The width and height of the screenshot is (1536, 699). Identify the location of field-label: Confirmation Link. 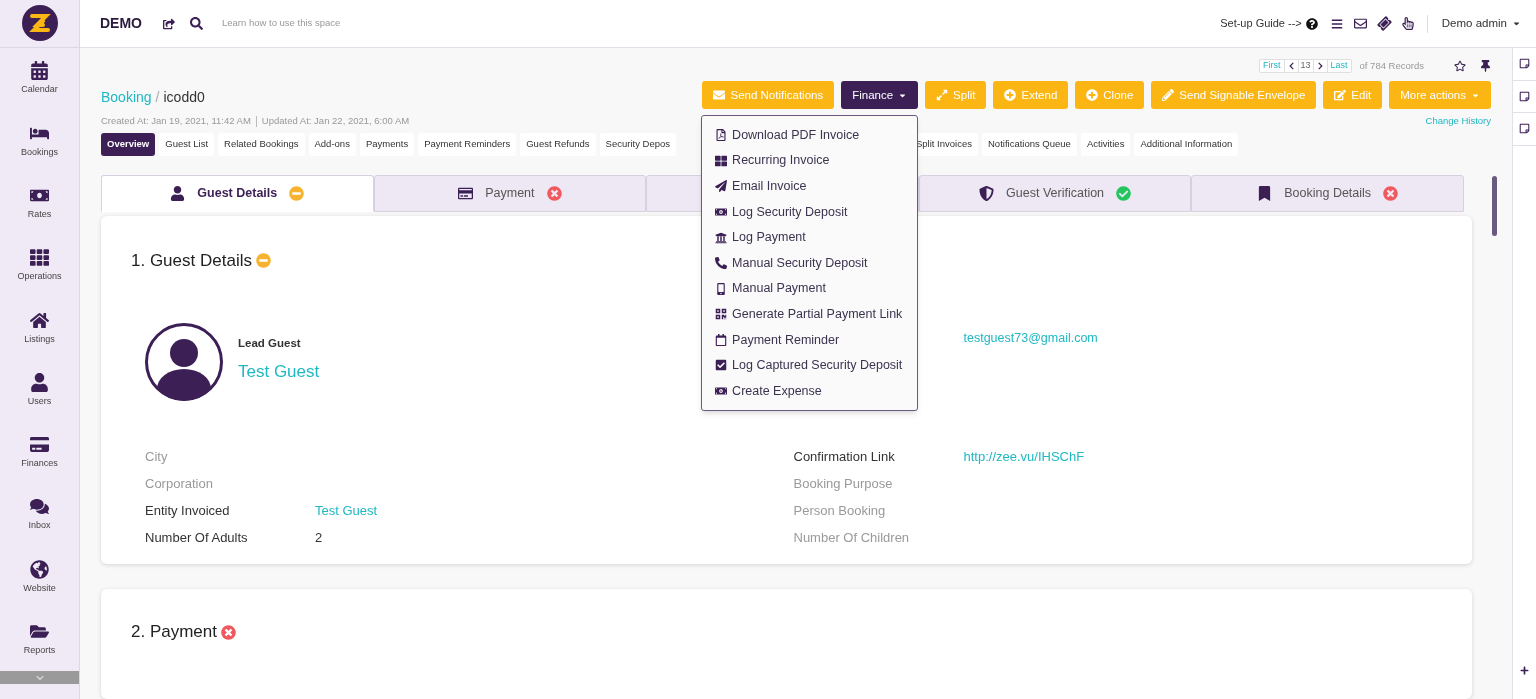
(844, 457).